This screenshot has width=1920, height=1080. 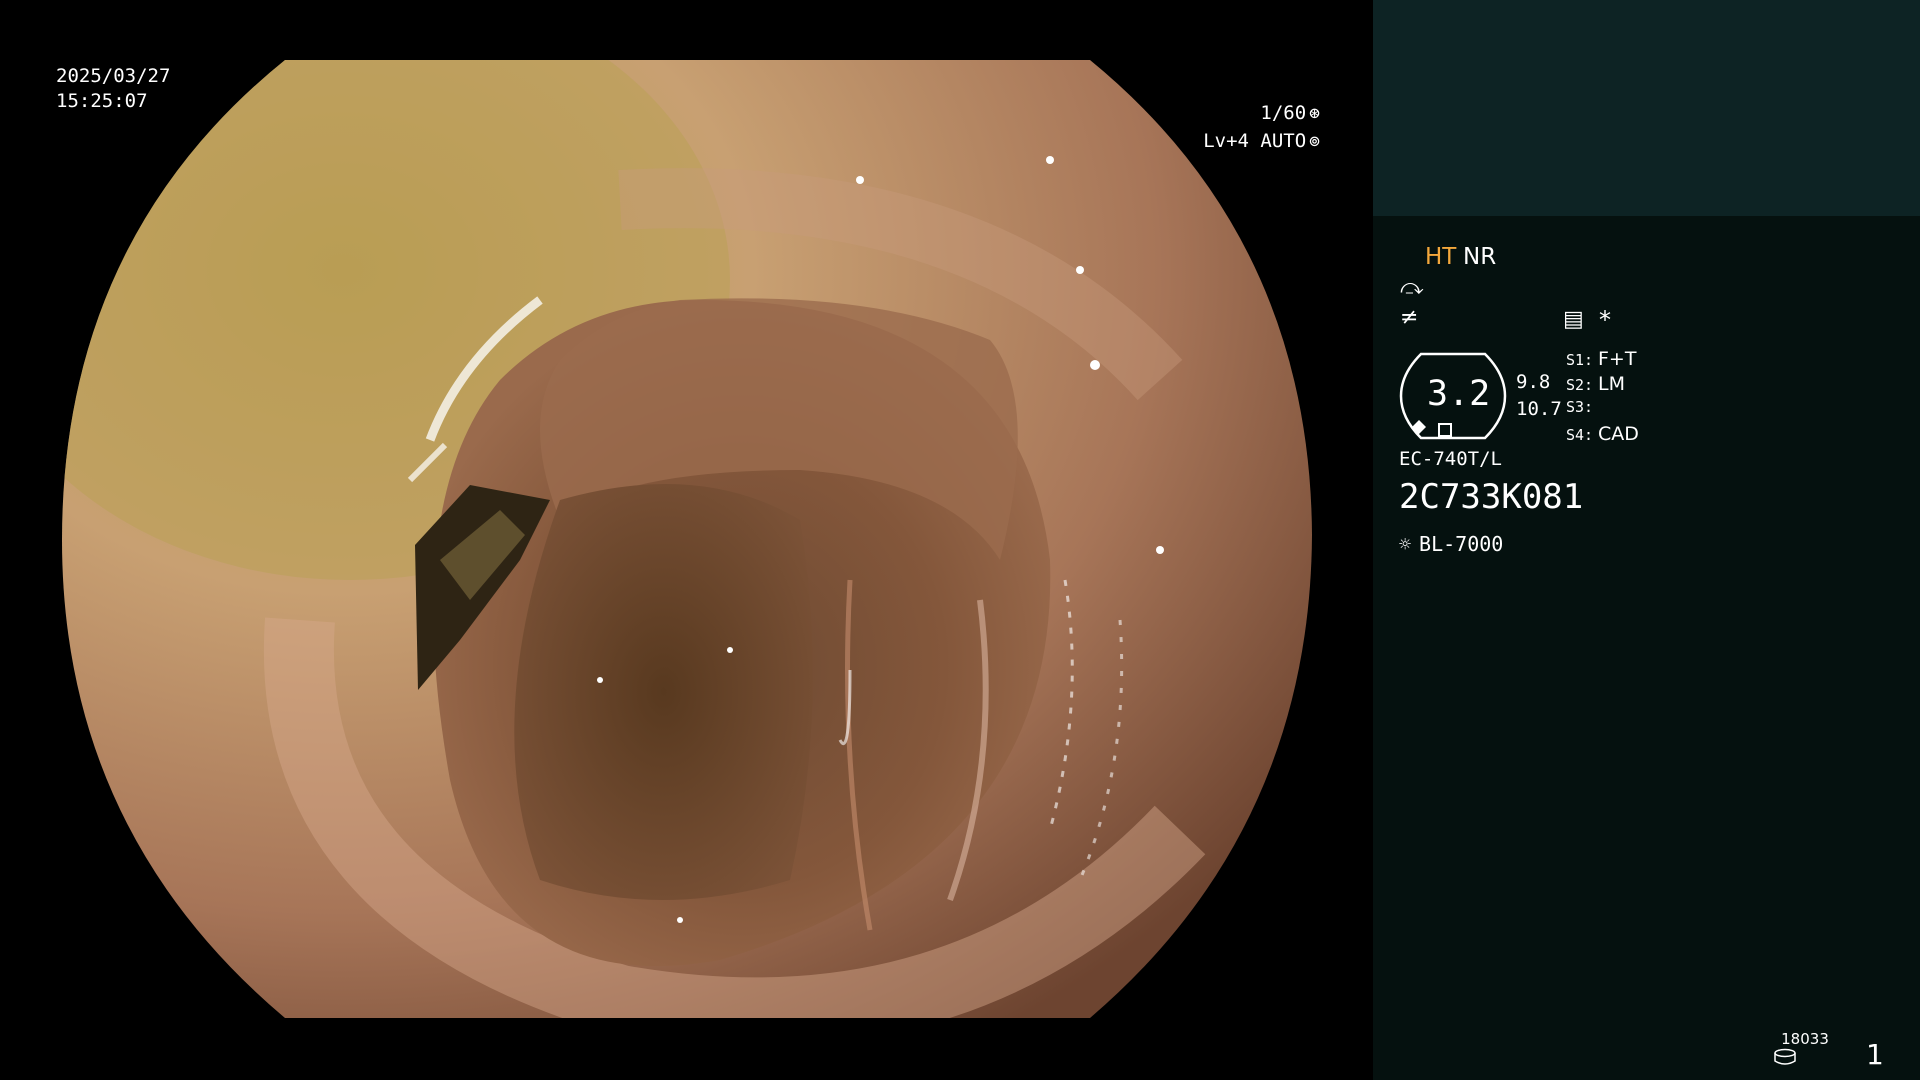 I want to click on mode-ht-label: HT, so click(x=1441, y=257).